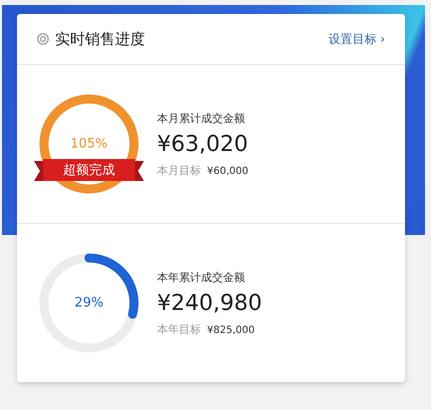 The height and width of the screenshot is (410, 431). I want to click on amount-label: 本年累计成交金额, so click(201, 277).